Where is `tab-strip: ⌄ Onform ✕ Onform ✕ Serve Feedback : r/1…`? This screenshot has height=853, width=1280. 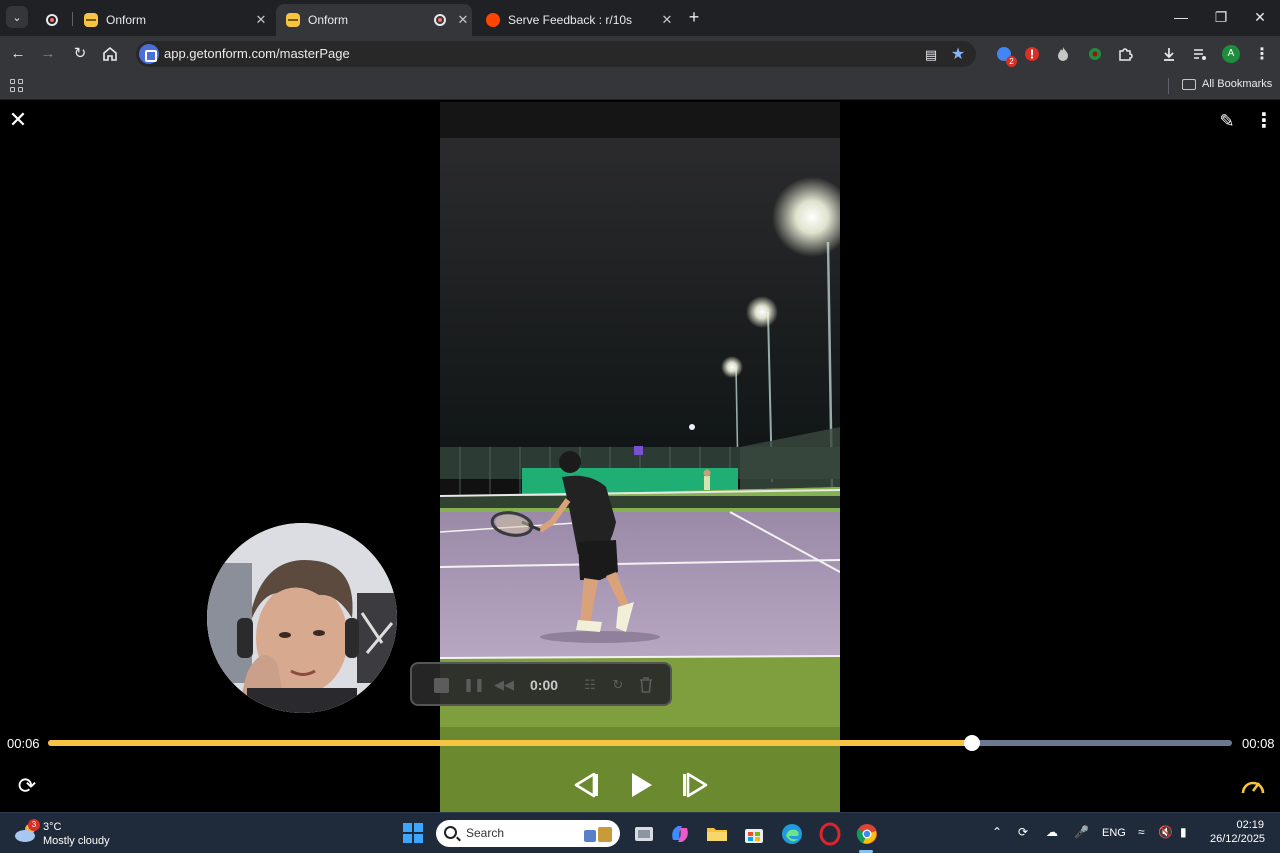 tab-strip: ⌄ Onform ✕ Onform ✕ Serve Feedback : r/1… is located at coordinates (640, 18).